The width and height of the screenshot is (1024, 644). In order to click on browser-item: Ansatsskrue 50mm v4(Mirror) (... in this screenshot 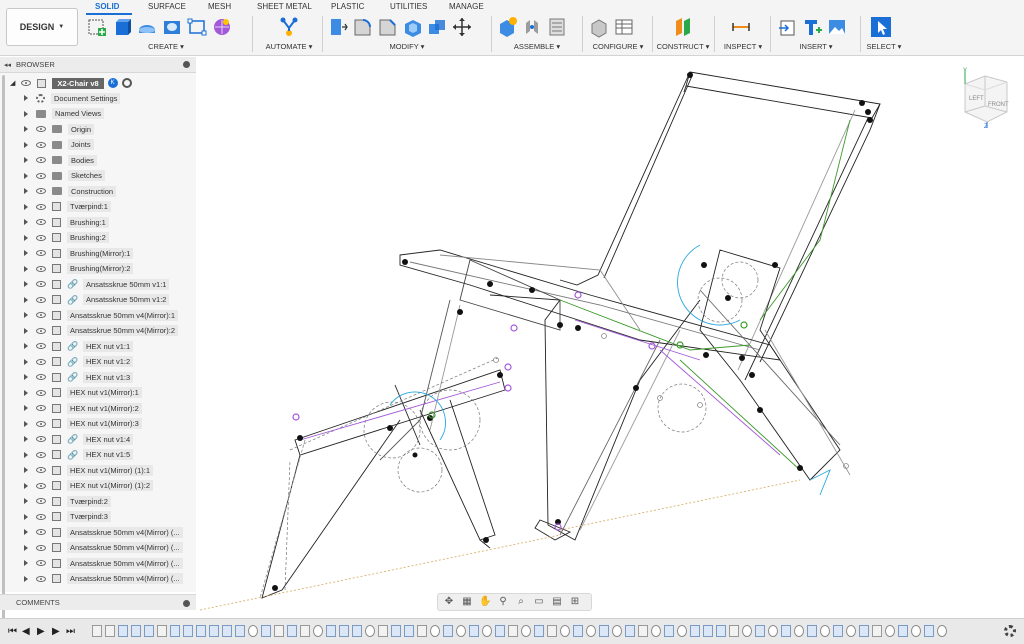, I will do `click(103, 532)`.